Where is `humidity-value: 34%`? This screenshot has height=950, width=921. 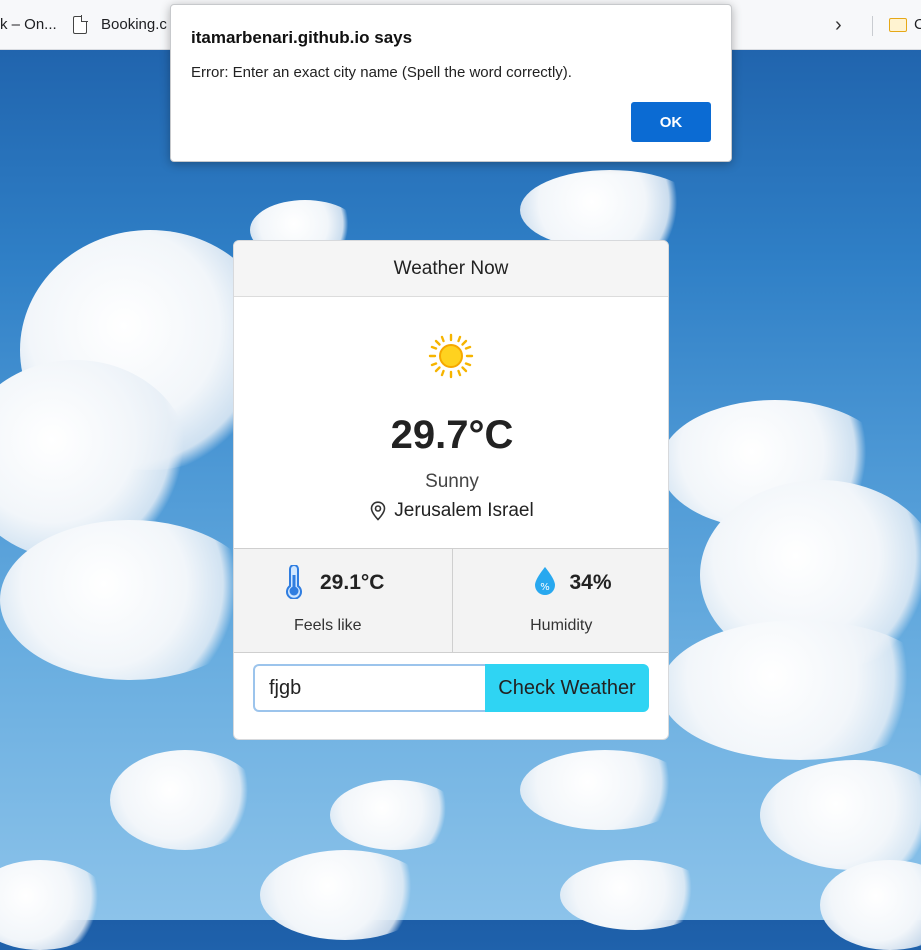 humidity-value: 34% is located at coordinates (590, 582).